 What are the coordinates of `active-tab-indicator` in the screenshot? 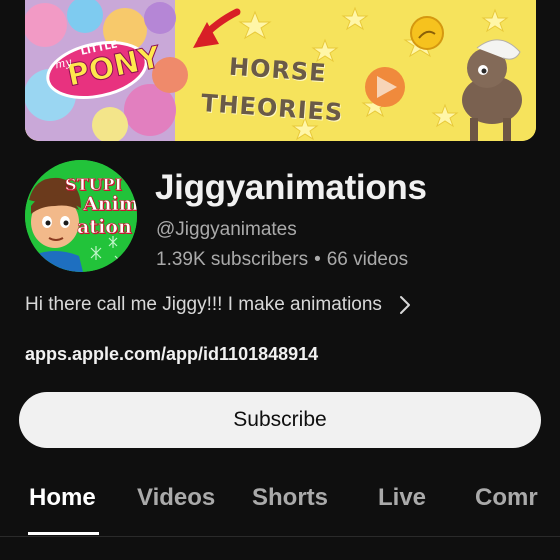 It's located at (63, 533).